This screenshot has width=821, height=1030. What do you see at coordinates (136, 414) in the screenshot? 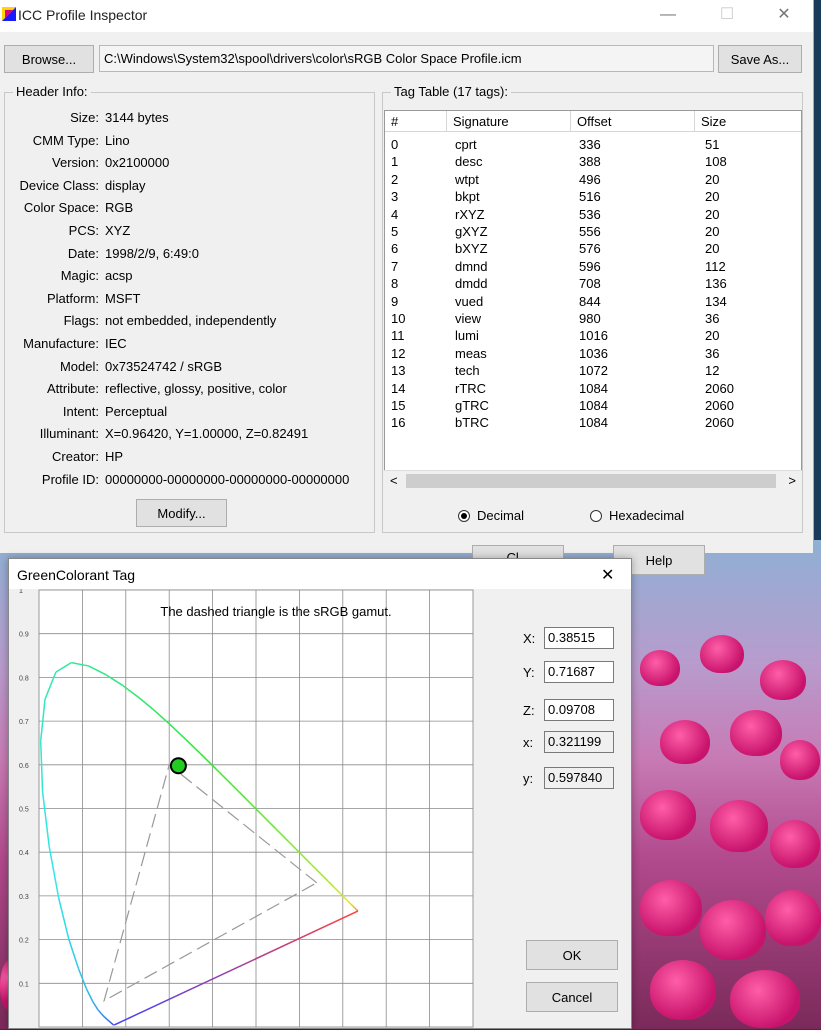
I see `header-field-value: Perceptual` at bounding box center [136, 414].